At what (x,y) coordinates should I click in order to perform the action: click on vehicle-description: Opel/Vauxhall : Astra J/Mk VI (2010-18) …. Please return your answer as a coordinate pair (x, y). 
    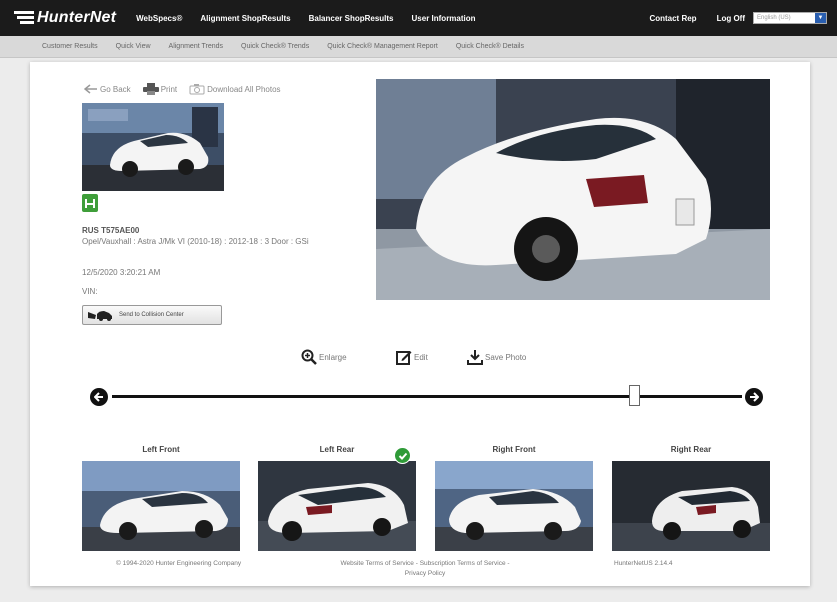
    Looking at the image, I should click on (195, 241).